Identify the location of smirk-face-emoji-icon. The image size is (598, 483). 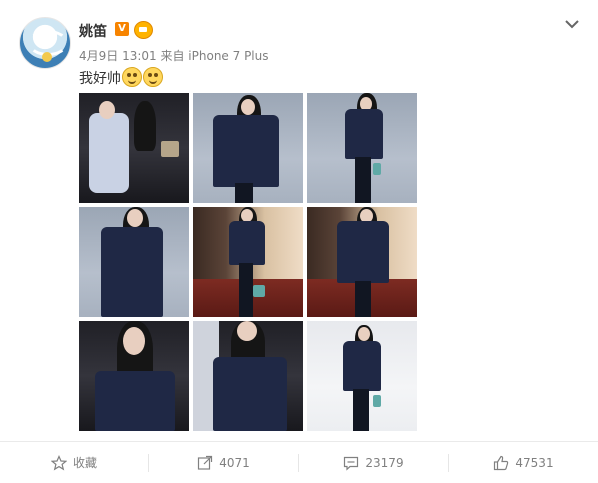
(153, 77).